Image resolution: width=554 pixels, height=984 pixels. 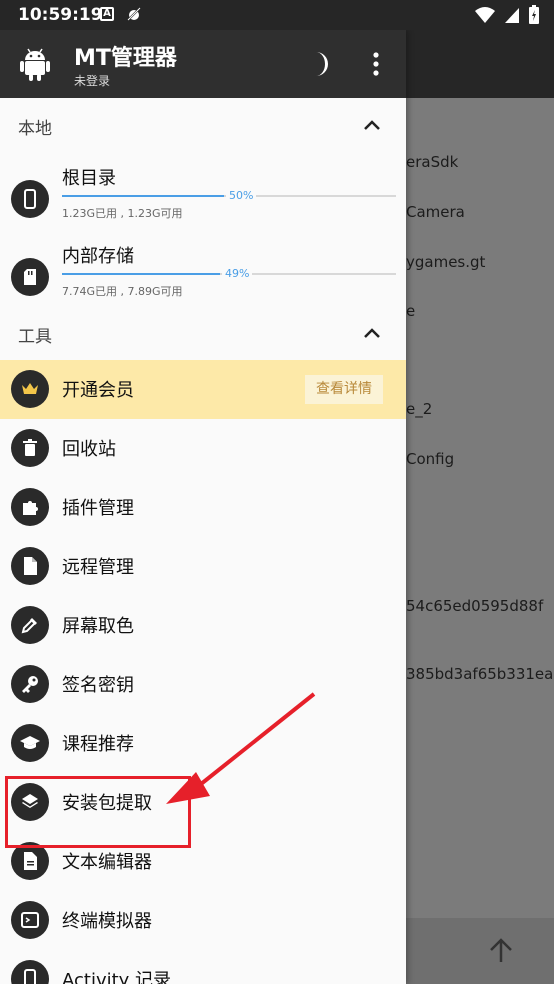 I want to click on background-bottom-bar, so click(x=480, y=951).